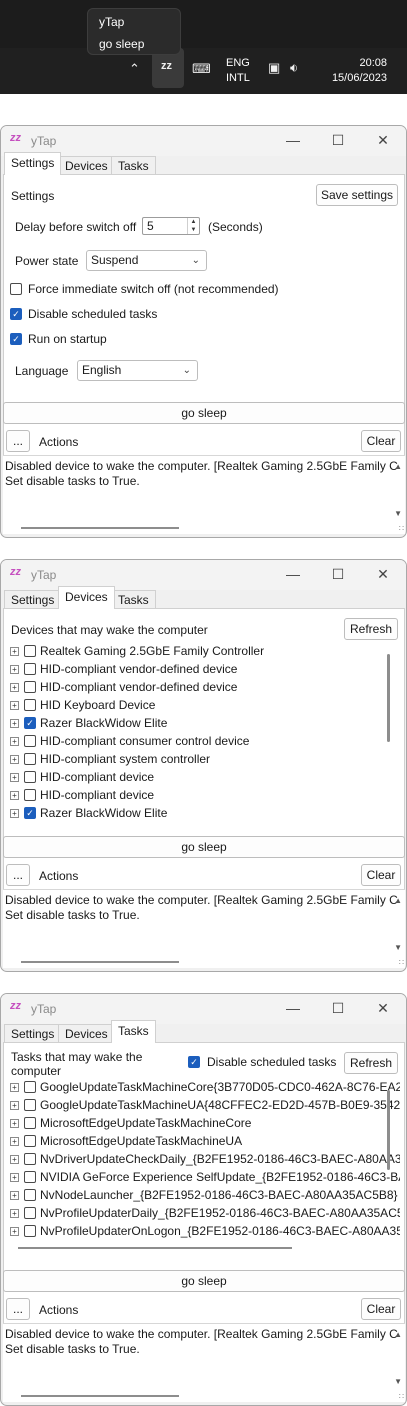  What do you see at coordinates (274, 68) in the screenshot?
I see `network-icon: ▣` at bounding box center [274, 68].